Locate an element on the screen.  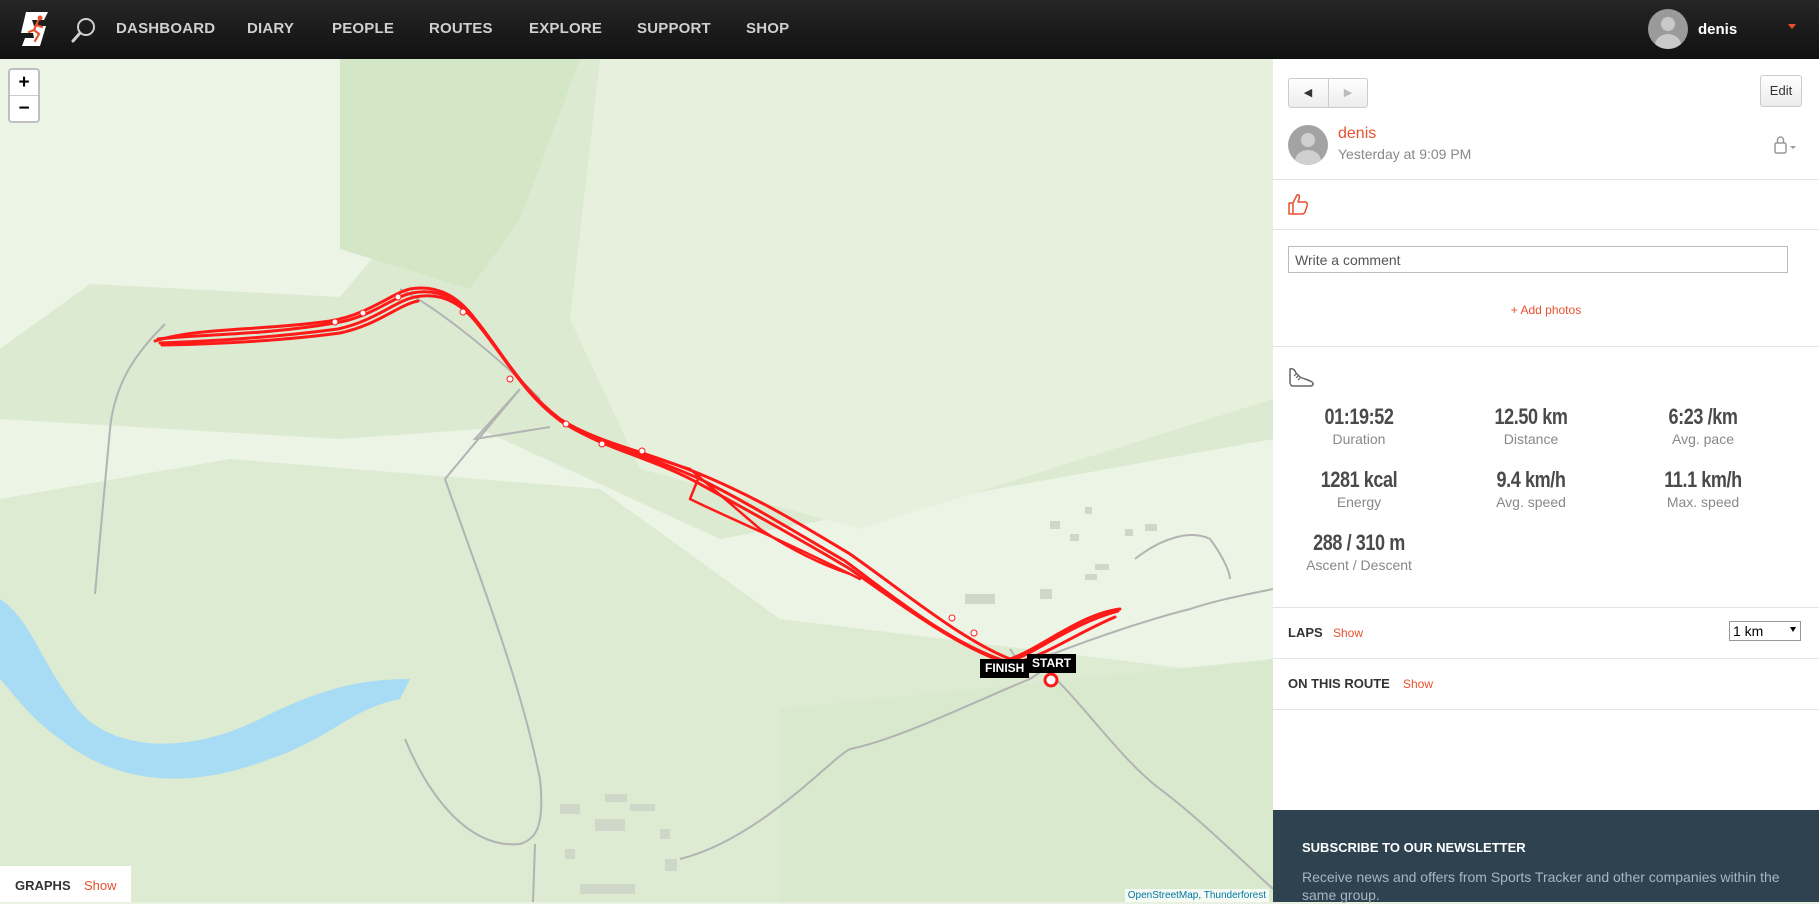
start-point-icon is located at coordinates (1051, 680).